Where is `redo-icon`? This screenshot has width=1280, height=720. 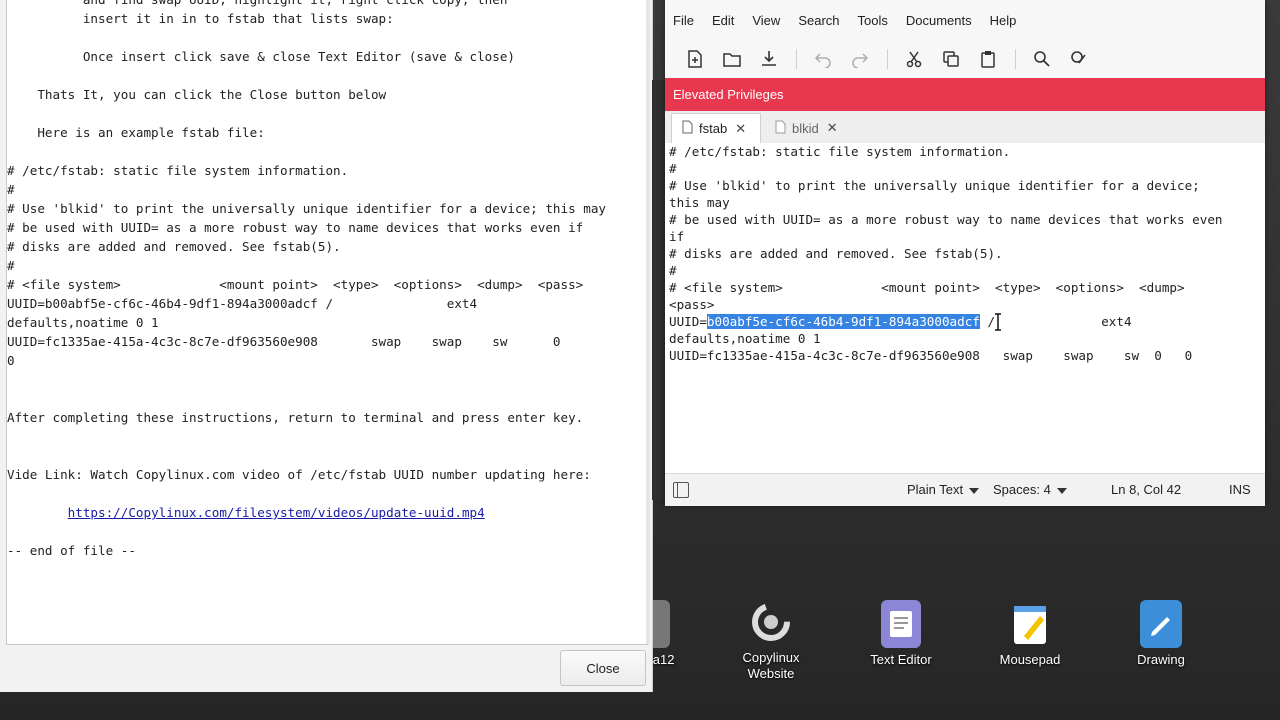
redo-icon is located at coordinates (860, 59).